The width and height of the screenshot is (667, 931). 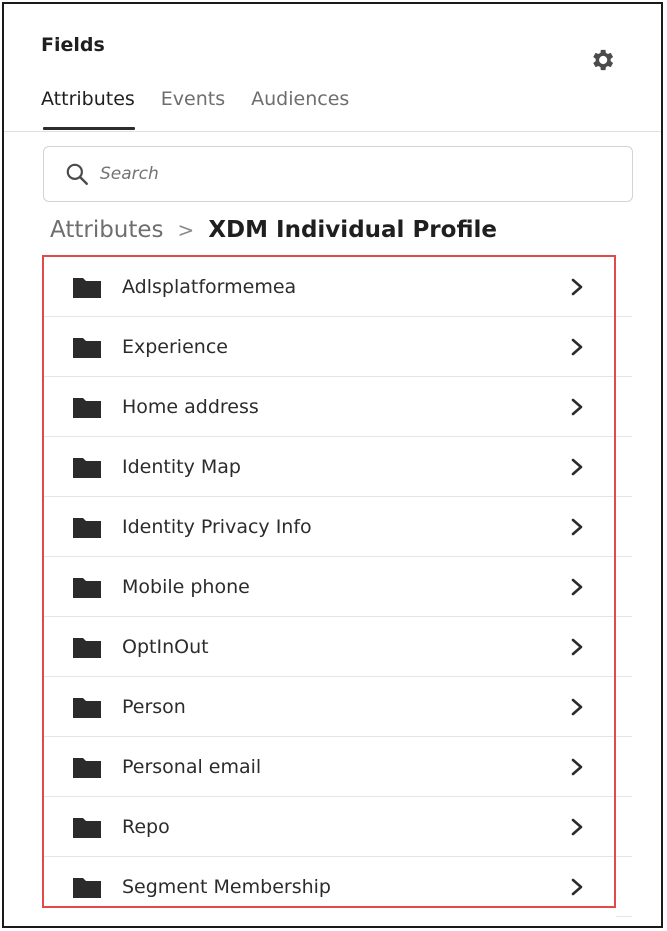 What do you see at coordinates (154, 706) in the screenshot?
I see `list-item-label: Person` at bounding box center [154, 706].